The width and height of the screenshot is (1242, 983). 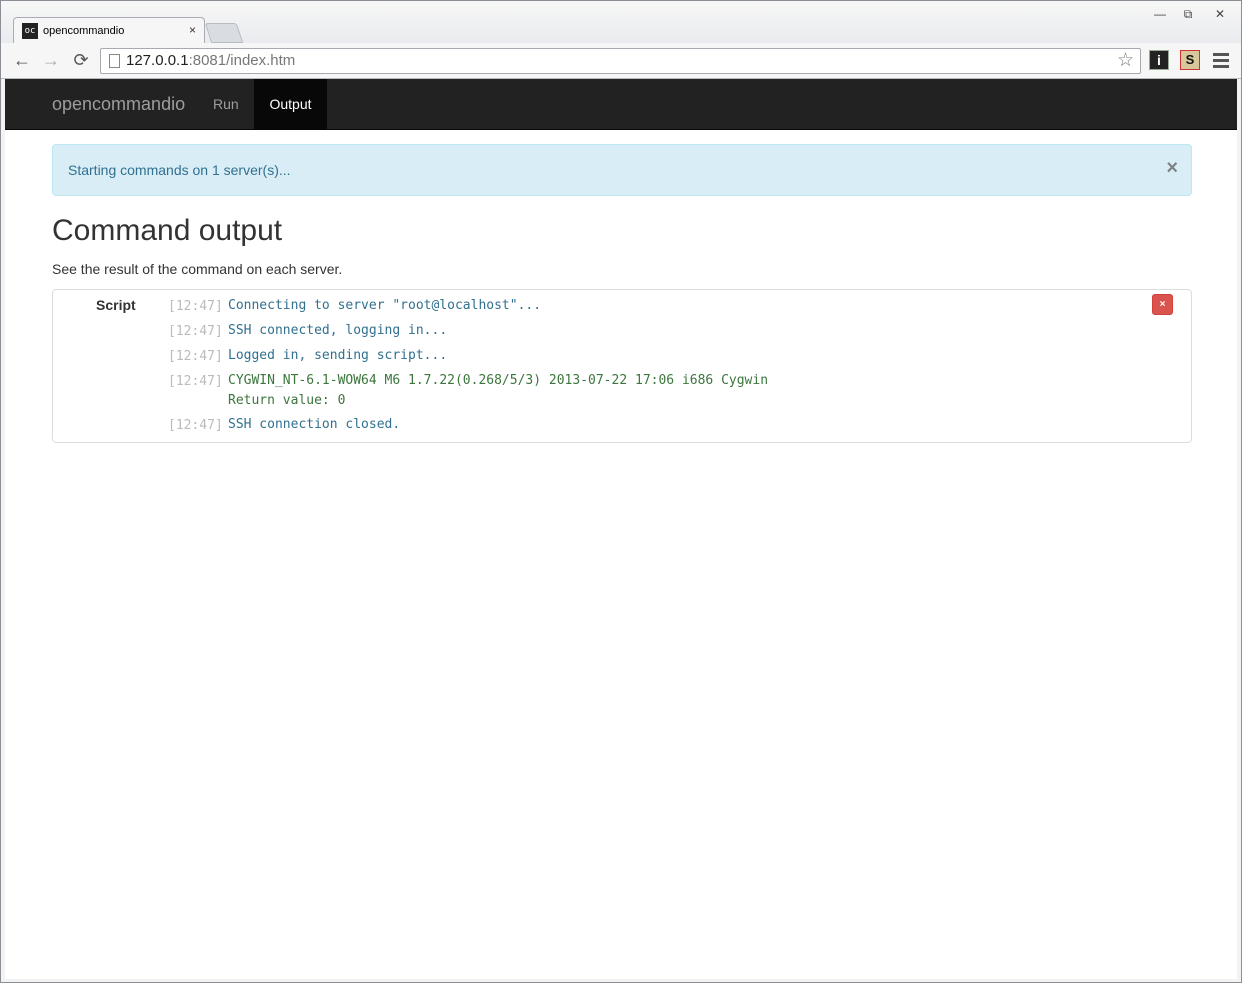 I want to click on top-navbar: opencommandio Run Output, so click(x=621, y=104).